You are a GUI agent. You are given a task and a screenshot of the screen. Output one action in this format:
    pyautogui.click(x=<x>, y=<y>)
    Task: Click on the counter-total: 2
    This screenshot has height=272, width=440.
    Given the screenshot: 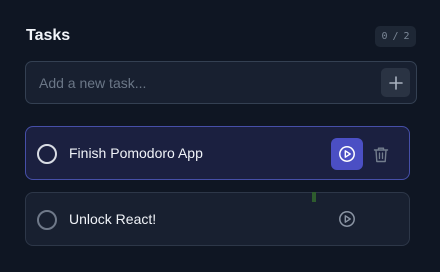 What is the action you would take?
    pyautogui.click(x=406, y=36)
    